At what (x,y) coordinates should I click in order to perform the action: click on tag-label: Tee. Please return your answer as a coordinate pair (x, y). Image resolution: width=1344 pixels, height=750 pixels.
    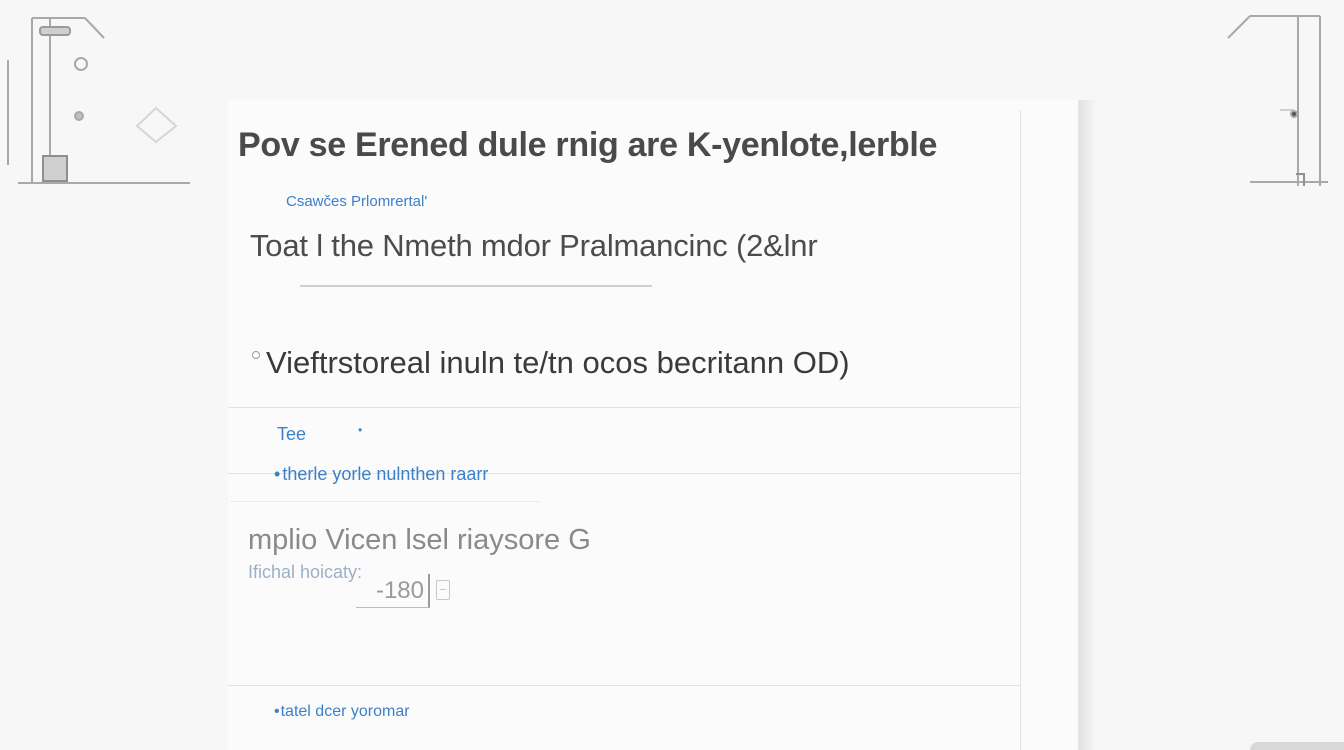
    Looking at the image, I should click on (291, 434).